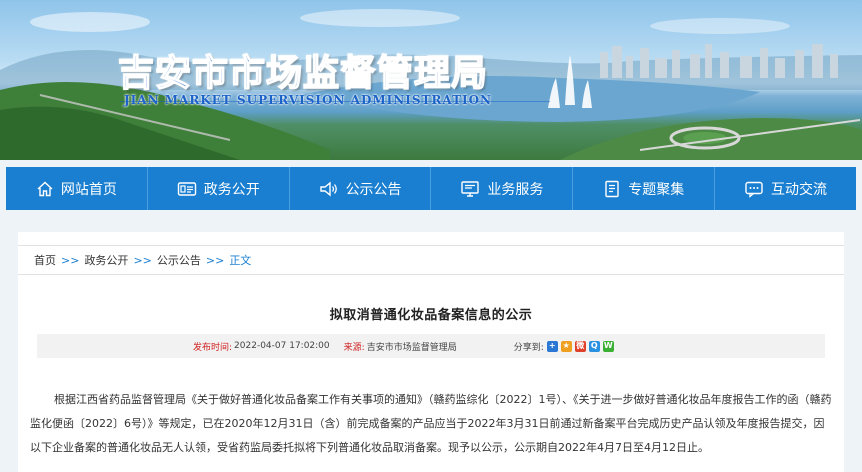 This screenshot has height=472, width=862. Describe the element at coordinates (431, 260) in the screenshot. I see `breadcrumb: 首页 >> 政务公开 >> 公示公告 >> 正文` at that location.